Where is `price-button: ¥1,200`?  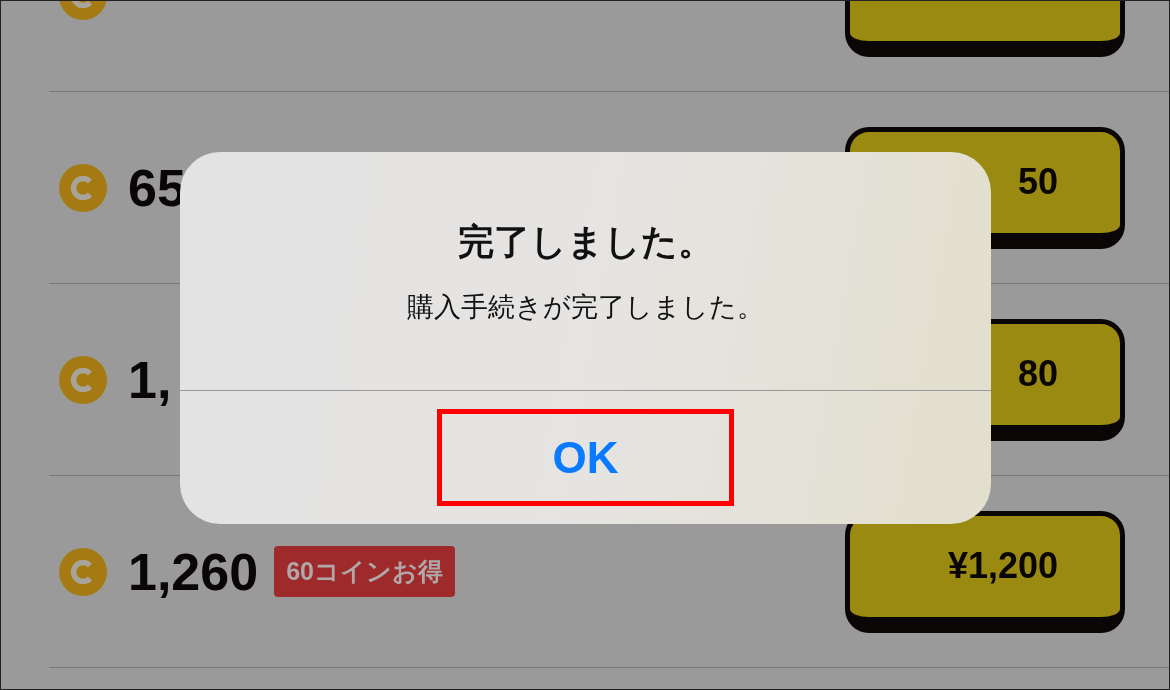 price-button: ¥1,200 is located at coordinates (985, 571).